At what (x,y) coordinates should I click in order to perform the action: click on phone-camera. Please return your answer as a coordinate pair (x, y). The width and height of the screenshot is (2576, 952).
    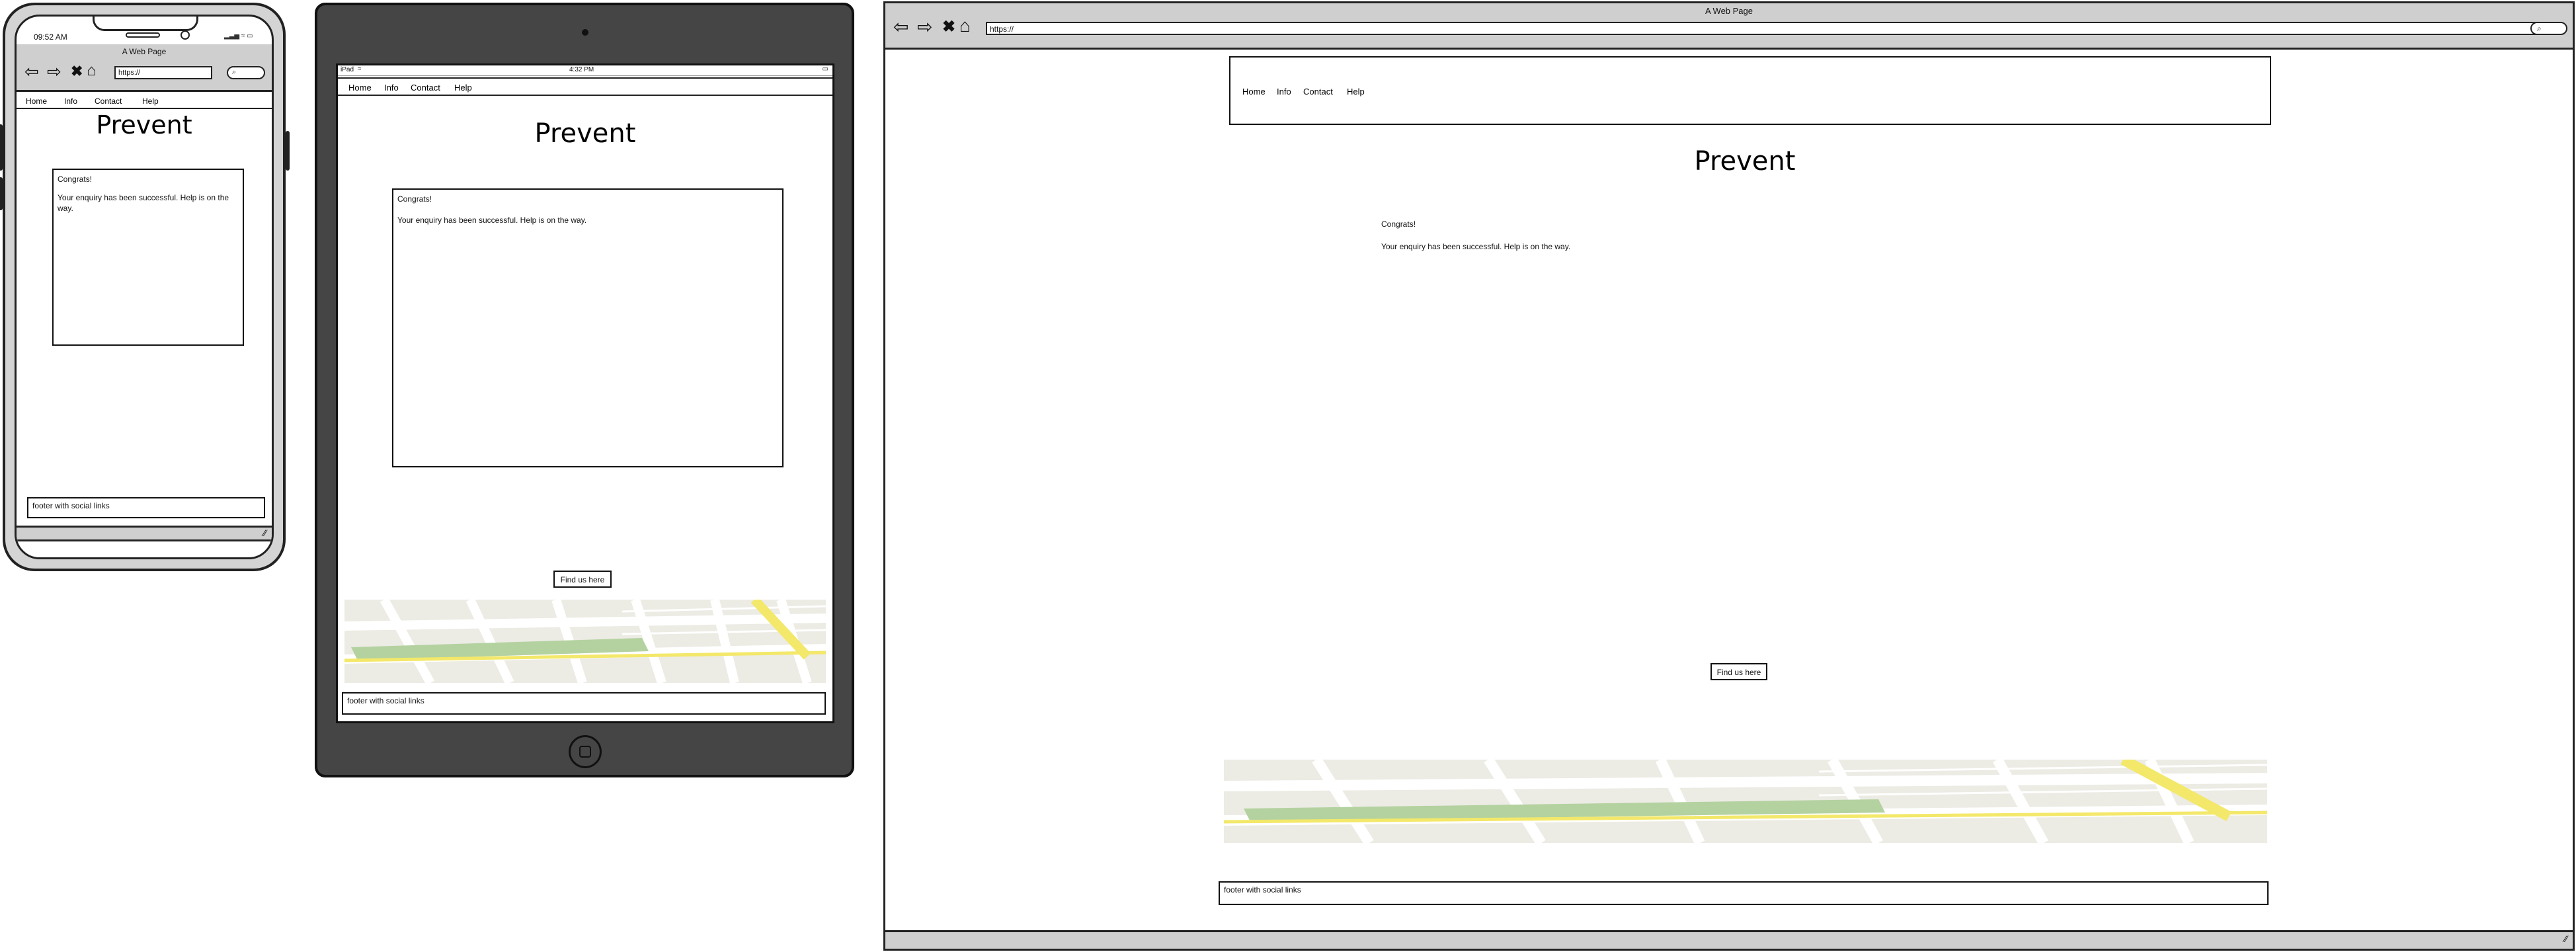
    Looking at the image, I should click on (185, 35).